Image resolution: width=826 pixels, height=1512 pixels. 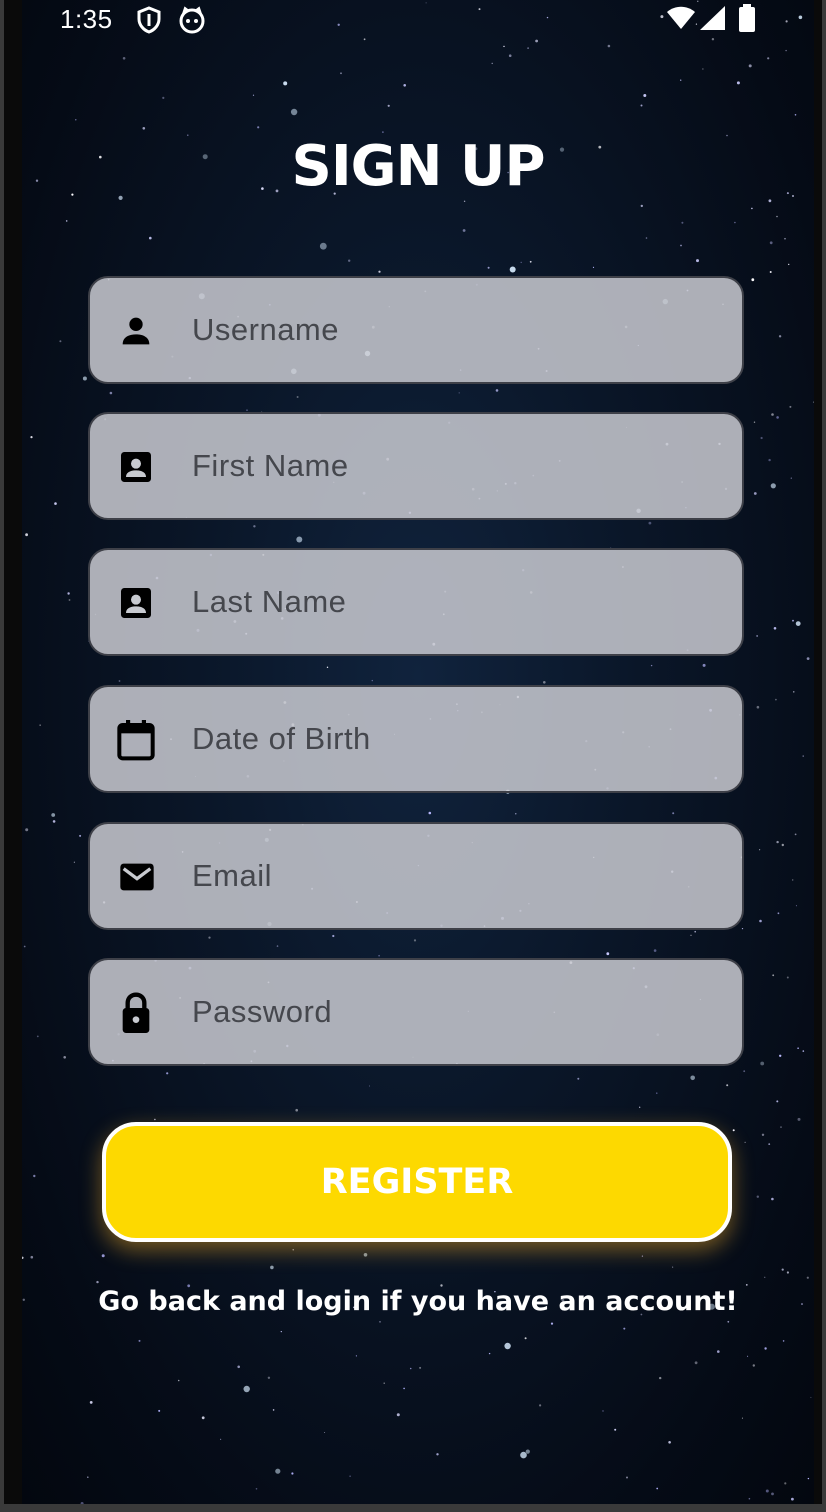 I want to click on password-field, so click(x=416, y=1012).